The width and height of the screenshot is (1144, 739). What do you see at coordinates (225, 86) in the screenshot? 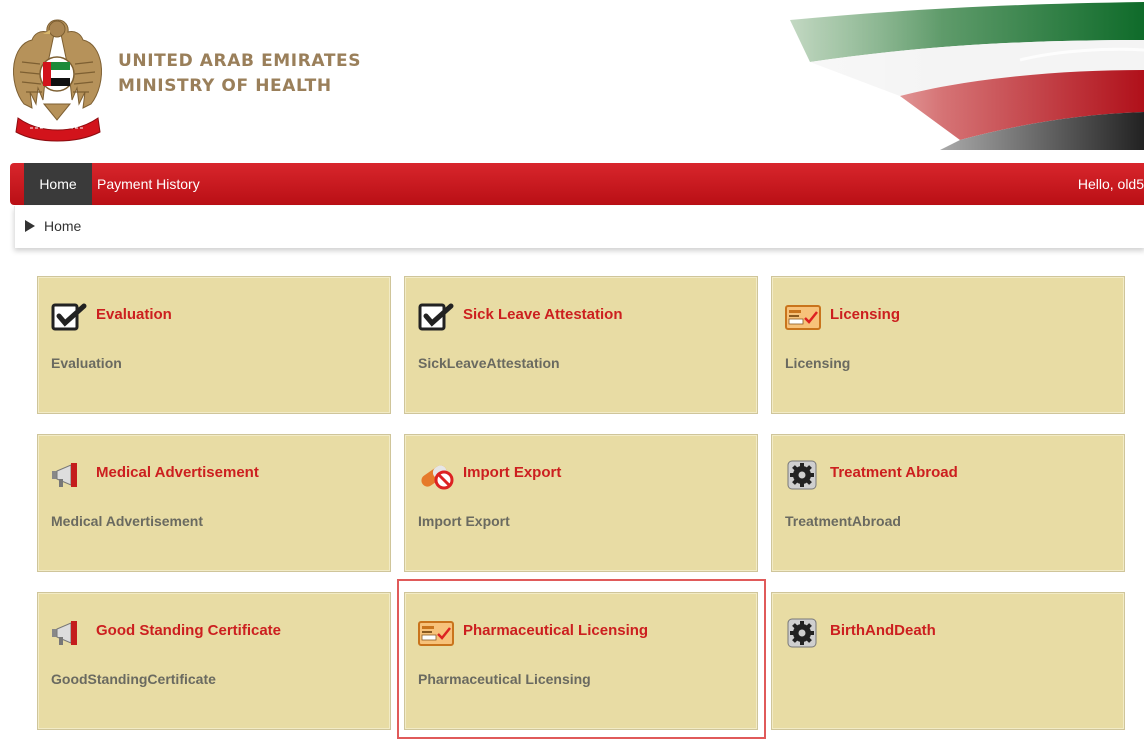
I see `org-line-ministry: MINISTRY OF HEALTH` at bounding box center [225, 86].